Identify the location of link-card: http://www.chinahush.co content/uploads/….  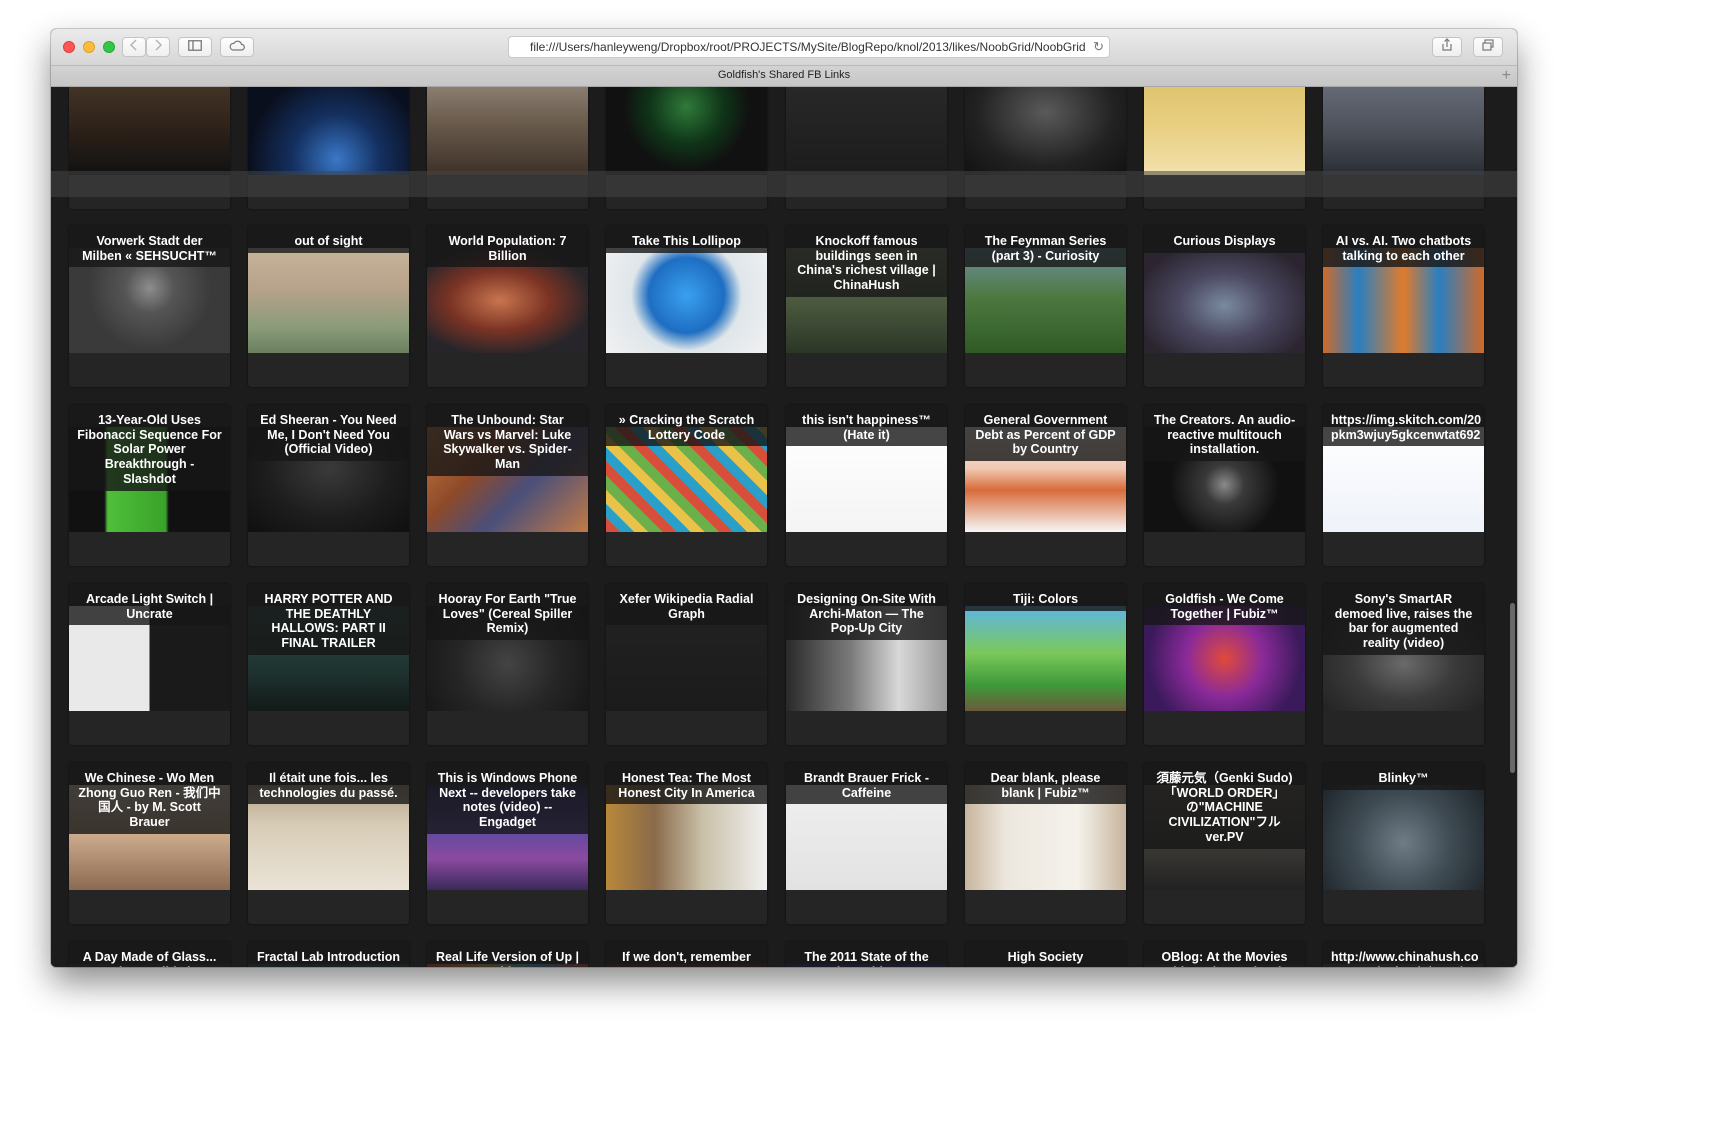
(1403, 954).